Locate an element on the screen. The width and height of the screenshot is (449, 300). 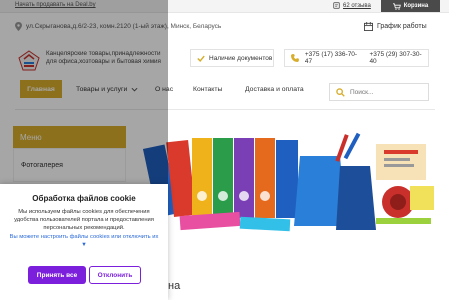
cookie-title: Обработка файлов cookie is located at coordinates (84, 198).